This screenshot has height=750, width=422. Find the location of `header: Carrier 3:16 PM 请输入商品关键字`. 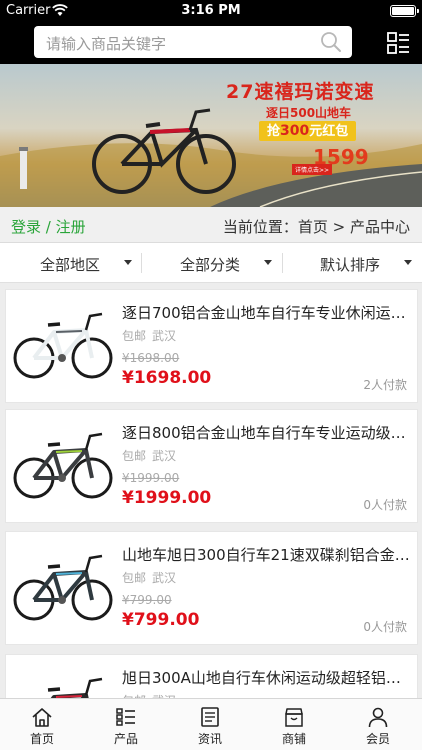

header: Carrier 3:16 PM 请输入商品关键字 is located at coordinates (211, 32).